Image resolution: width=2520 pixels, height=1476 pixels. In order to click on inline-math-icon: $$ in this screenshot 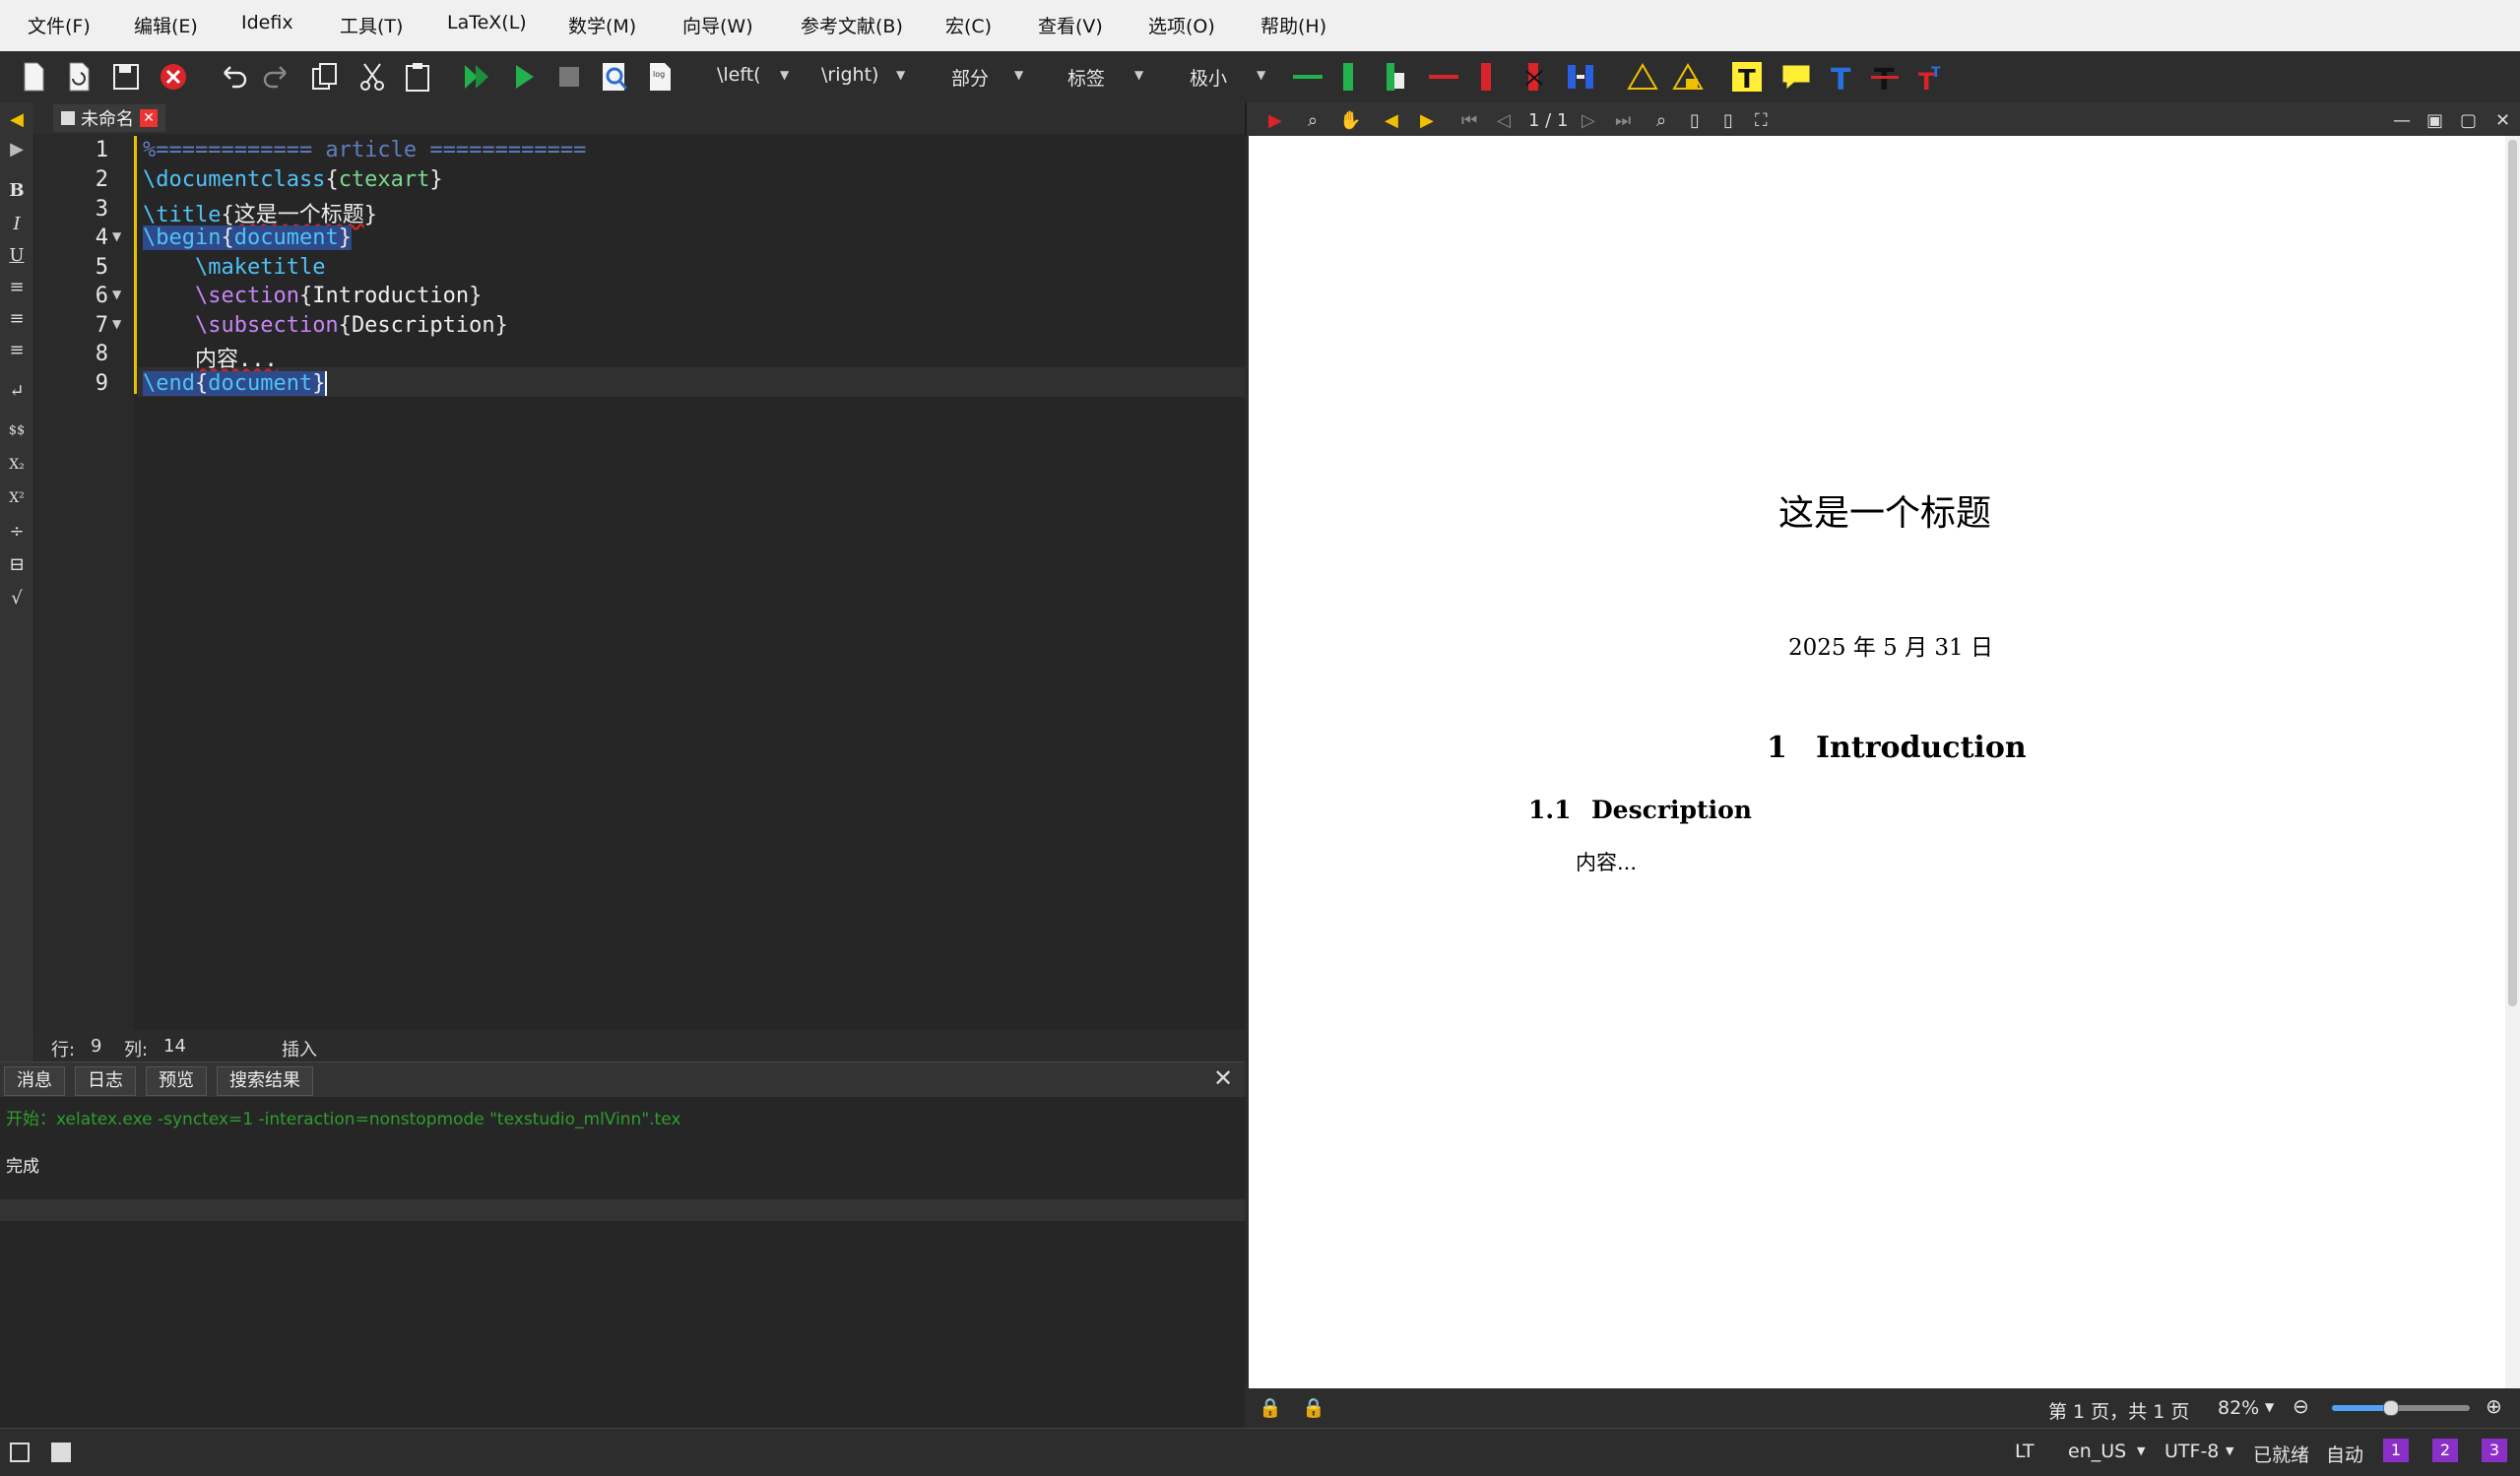, I will do `click(17, 431)`.